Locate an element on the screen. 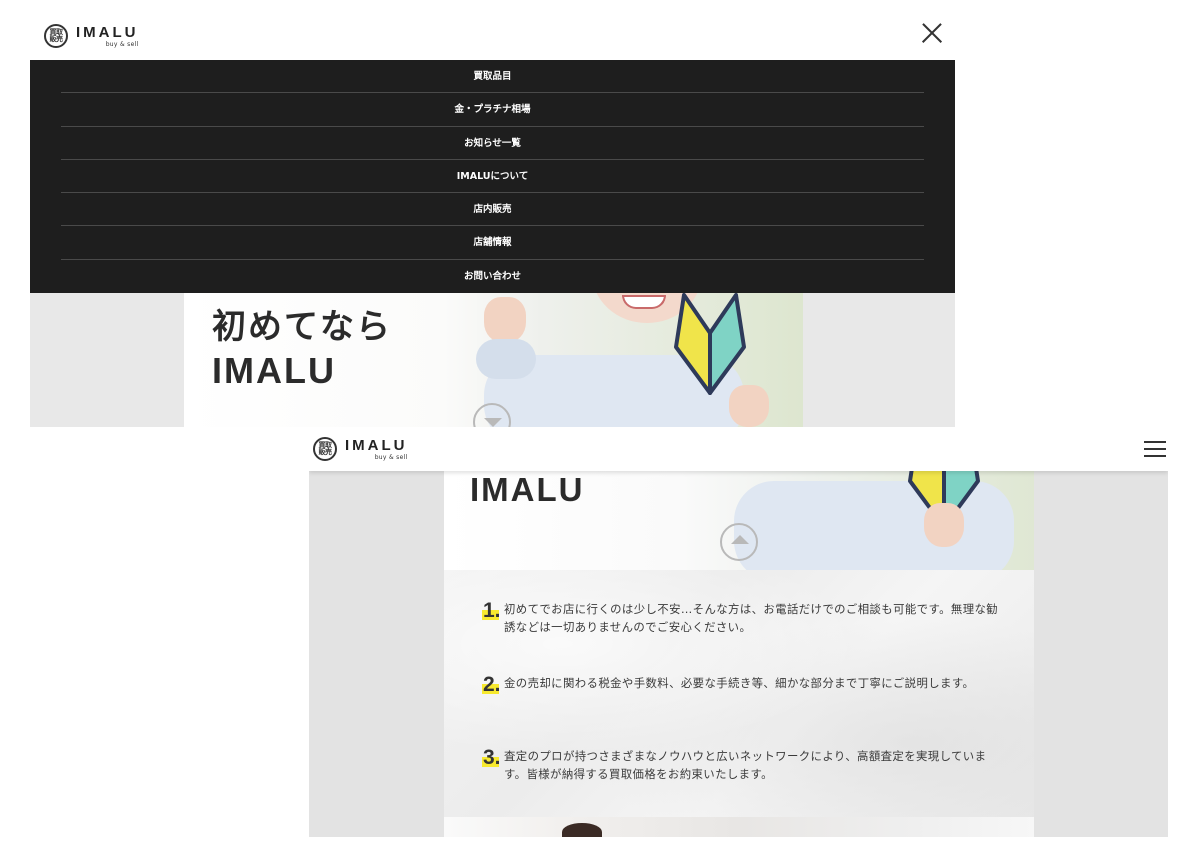  hero-banner: 初めてなら IMALU is located at coordinates (493, 360).